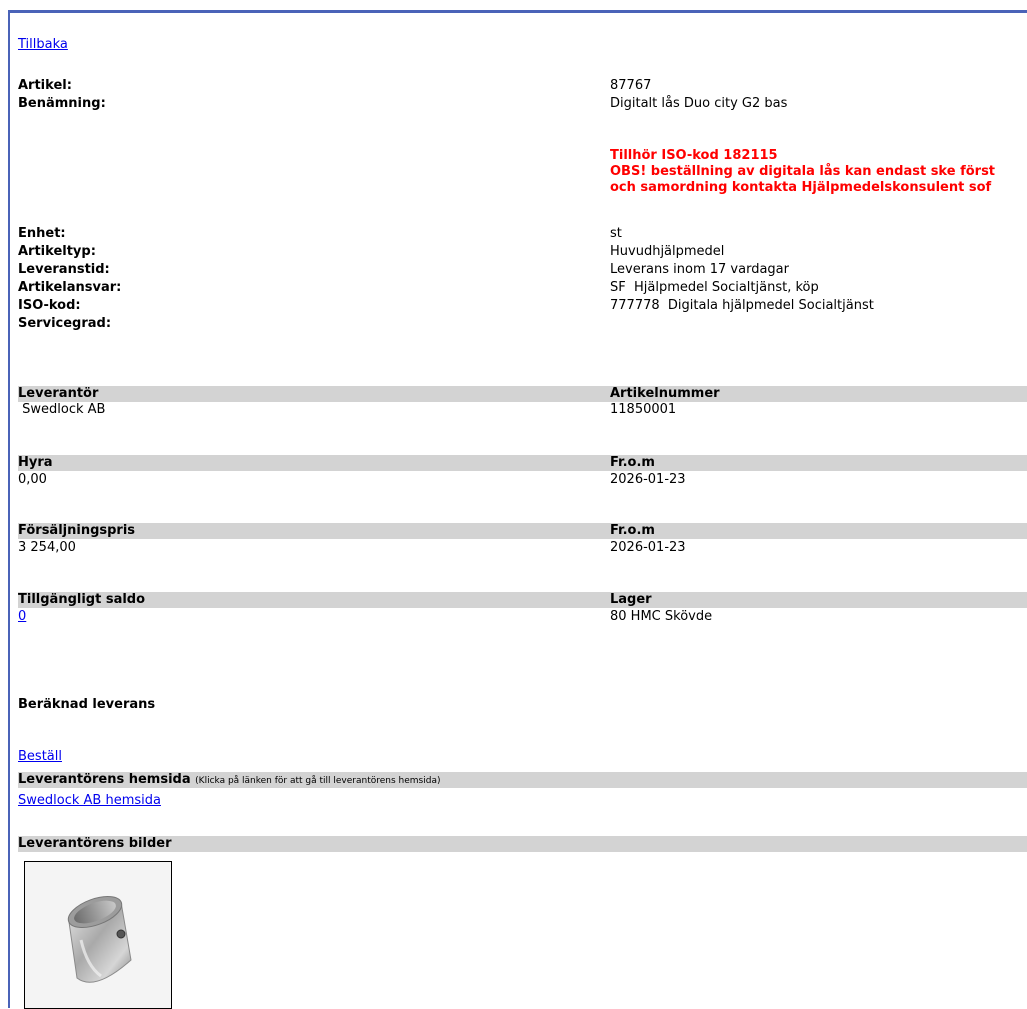  I want to click on sales-from-header: Fr.o.m, so click(632, 530).